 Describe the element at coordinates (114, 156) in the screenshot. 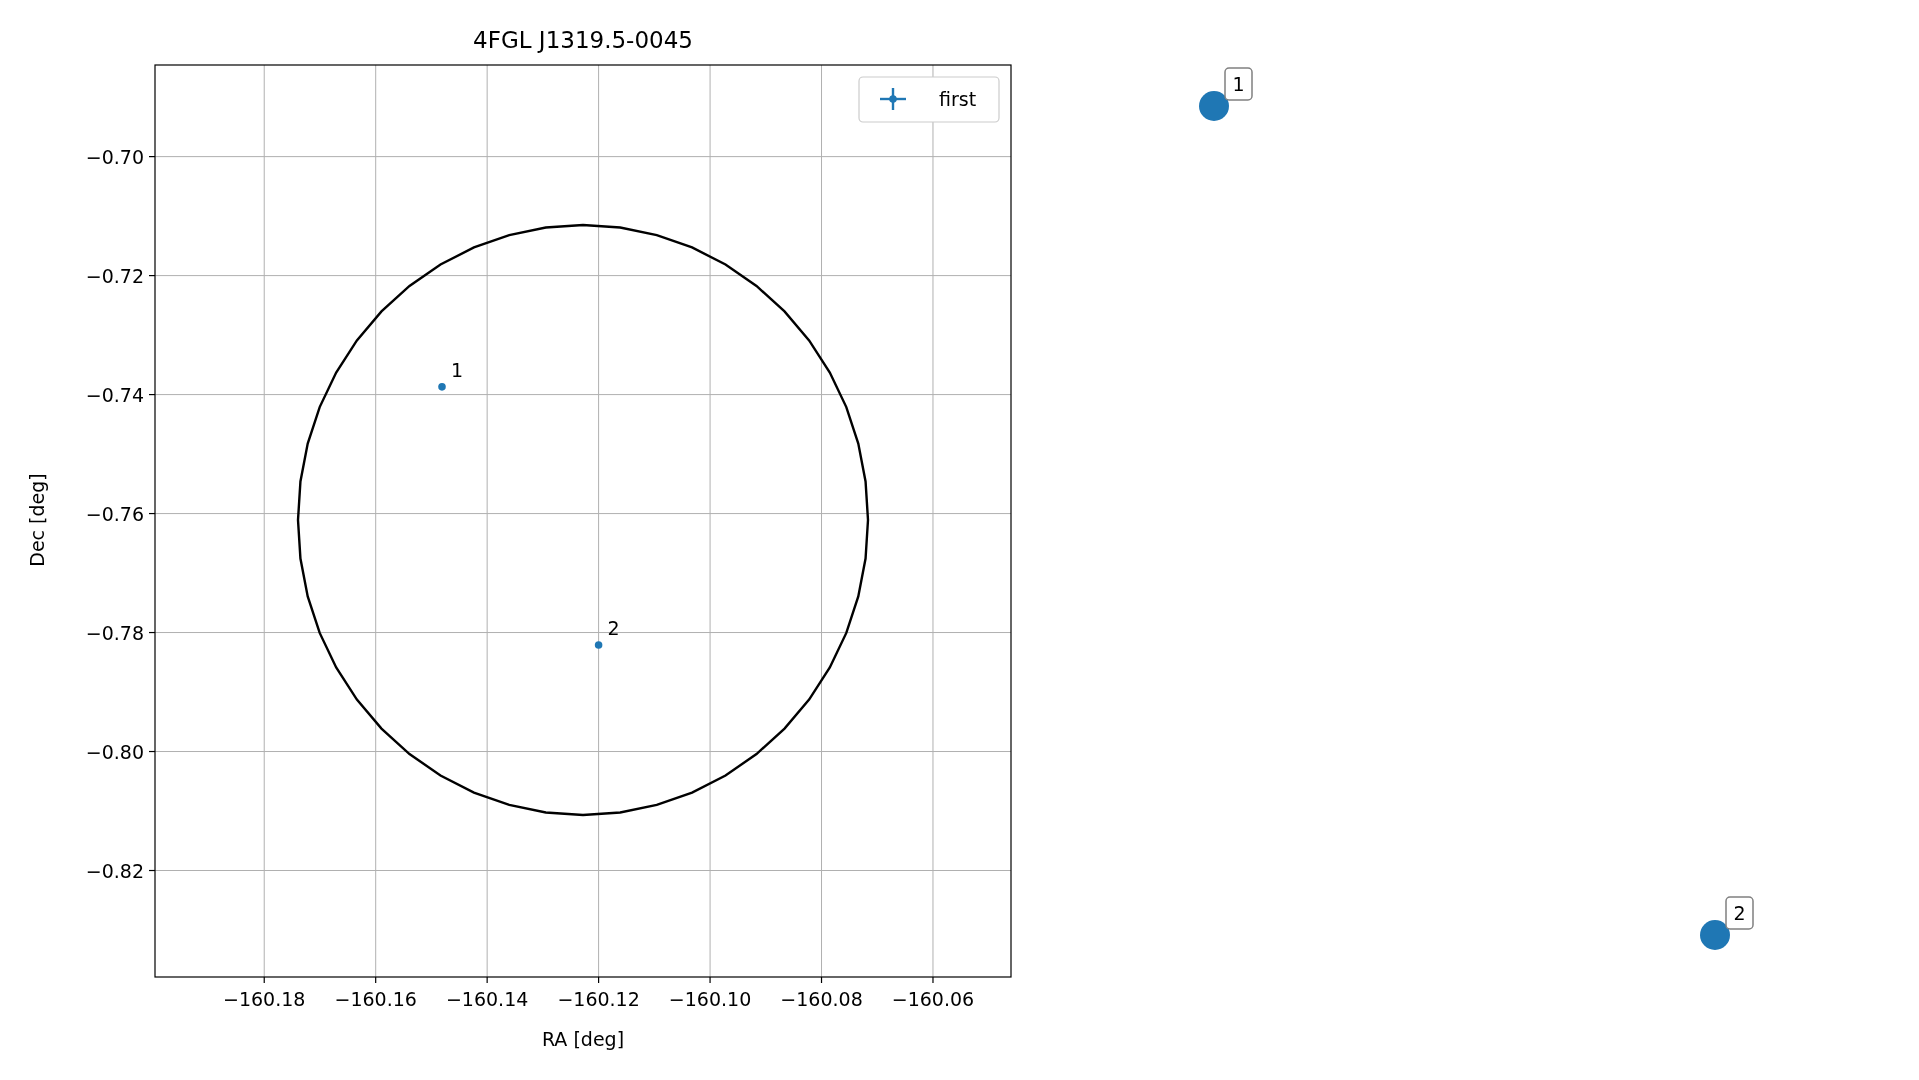

I see `y-tick-label: −0.70` at that location.